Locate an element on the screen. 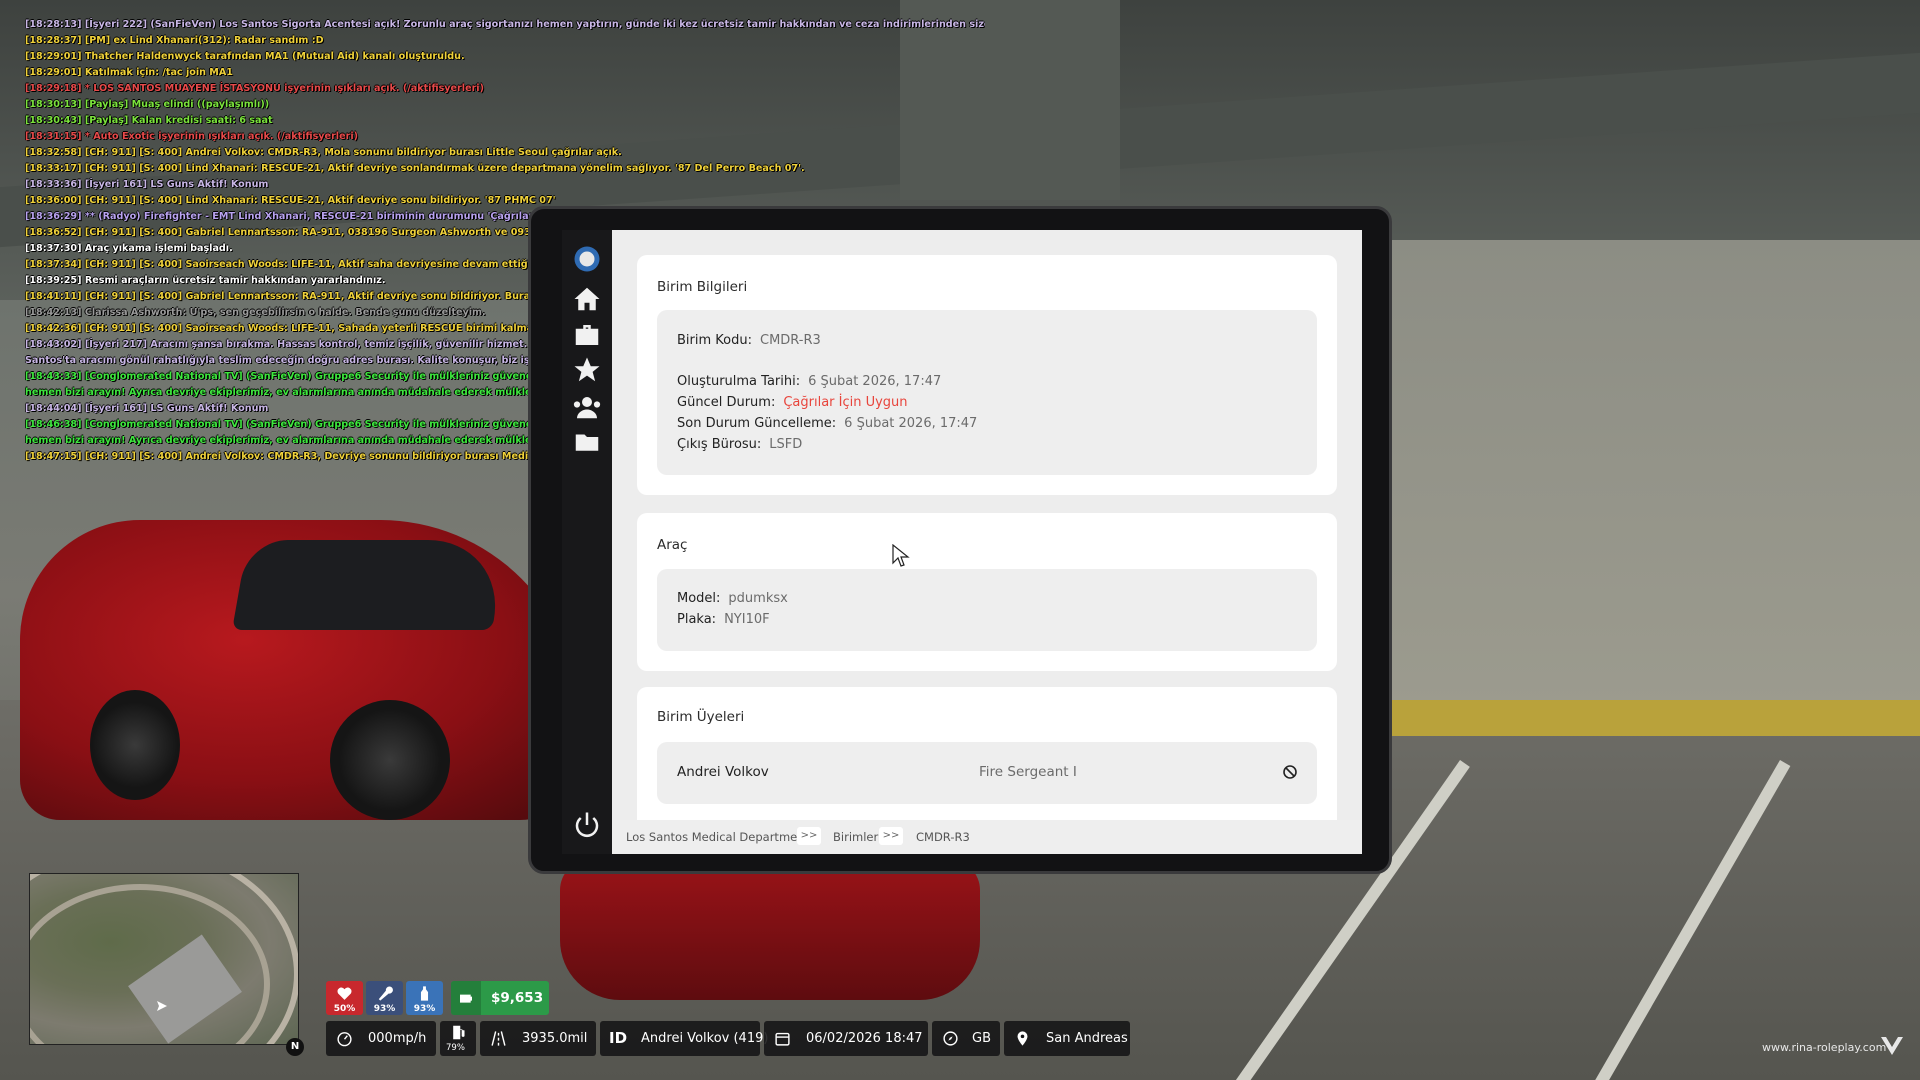 This screenshot has width=1920, height=1080. updated-label: Son Durum Güncelleme: is located at coordinates (757, 423).